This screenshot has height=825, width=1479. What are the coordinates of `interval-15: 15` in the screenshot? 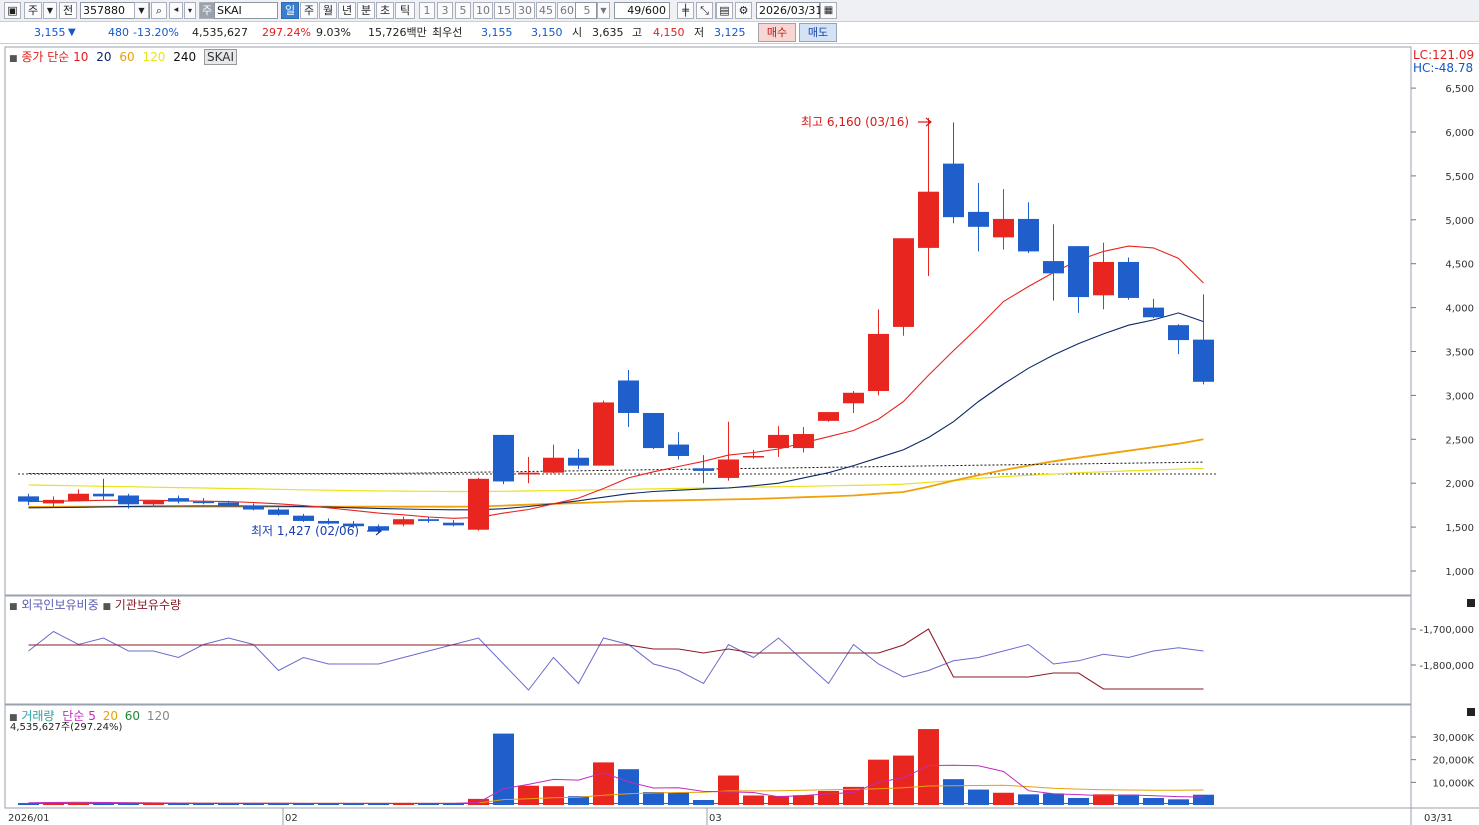 It's located at (504, 10).